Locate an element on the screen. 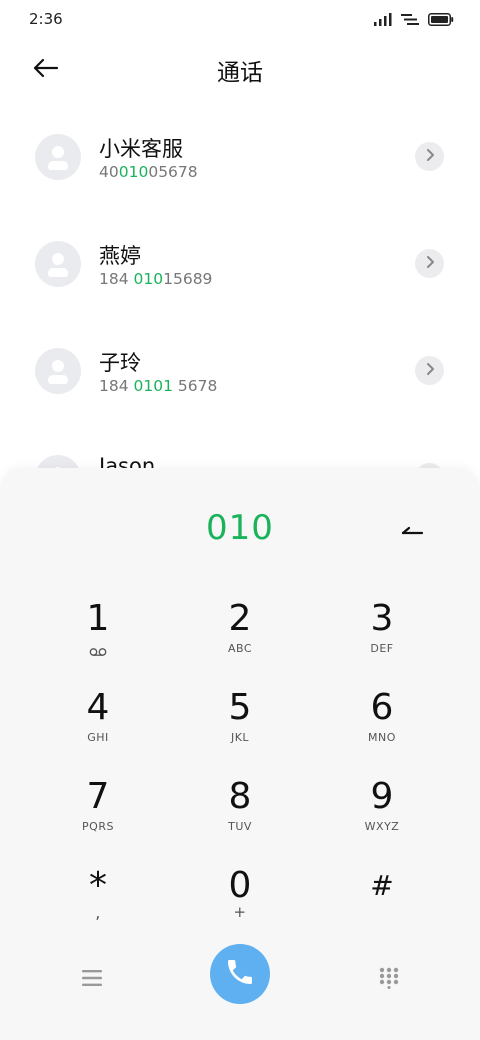 This screenshot has width=480, height=1040. dialpad-action-bar is located at coordinates (240, 979).